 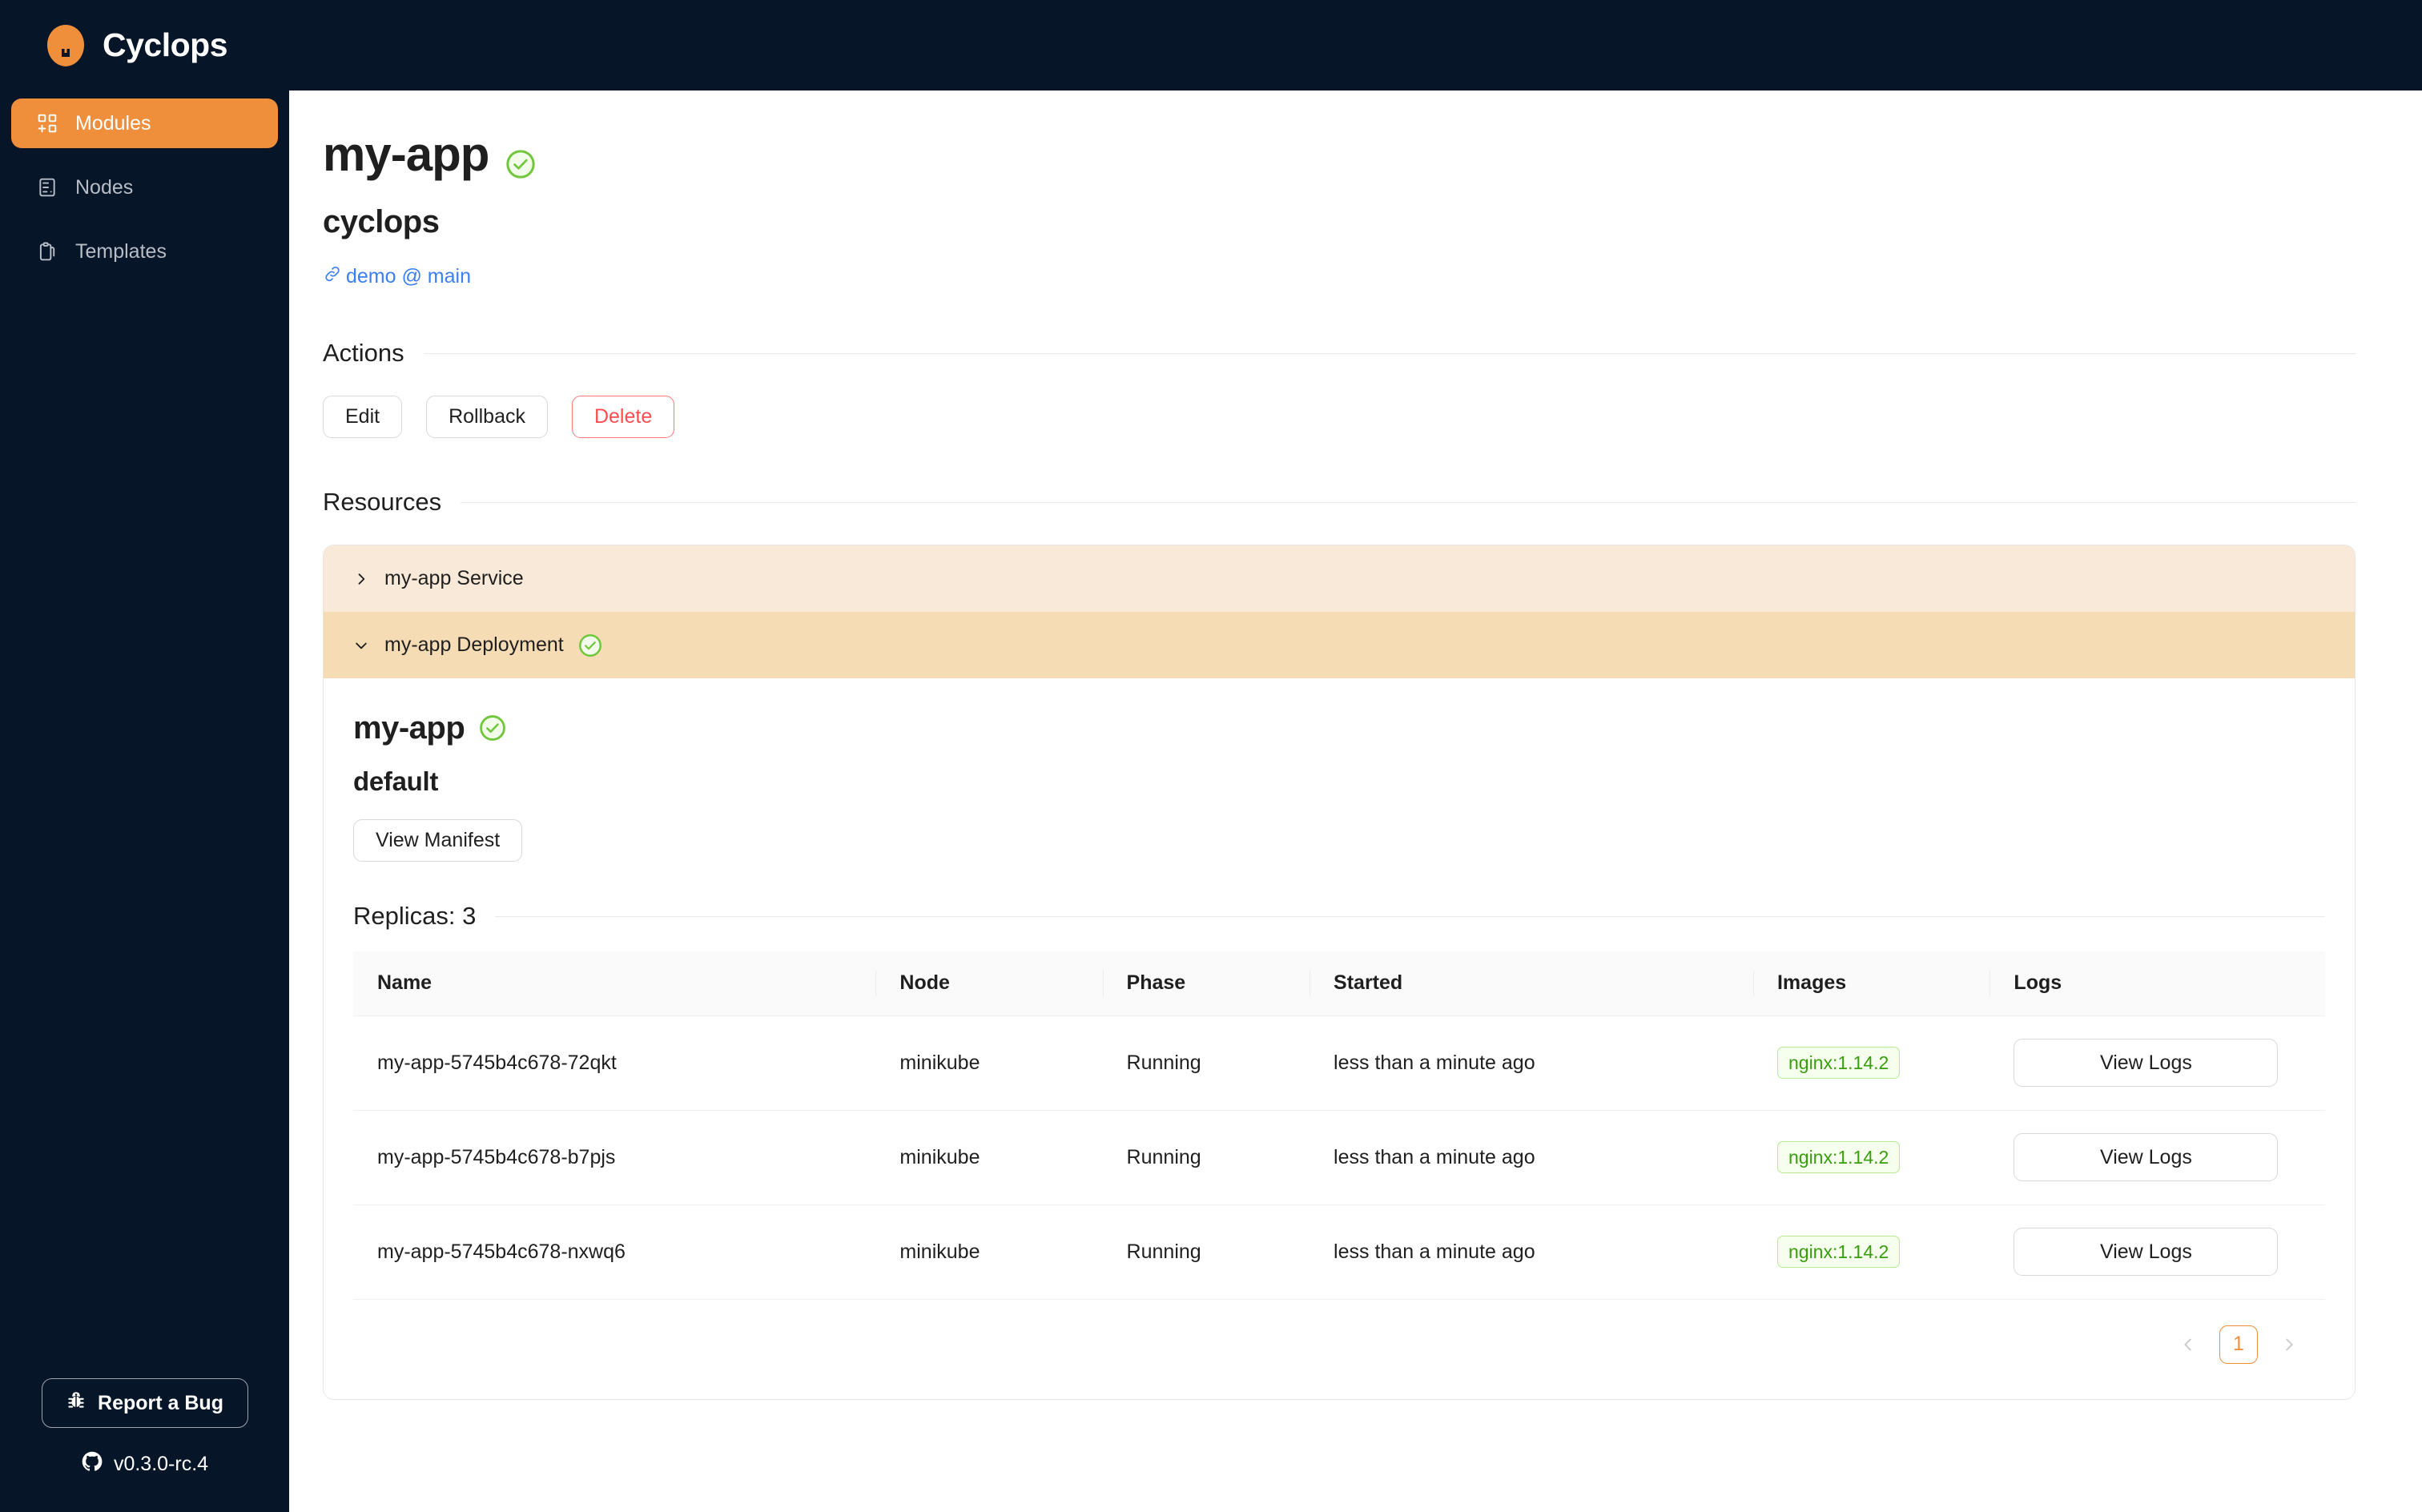 I want to click on resources-heading: Resources, so click(x=382, y=502).